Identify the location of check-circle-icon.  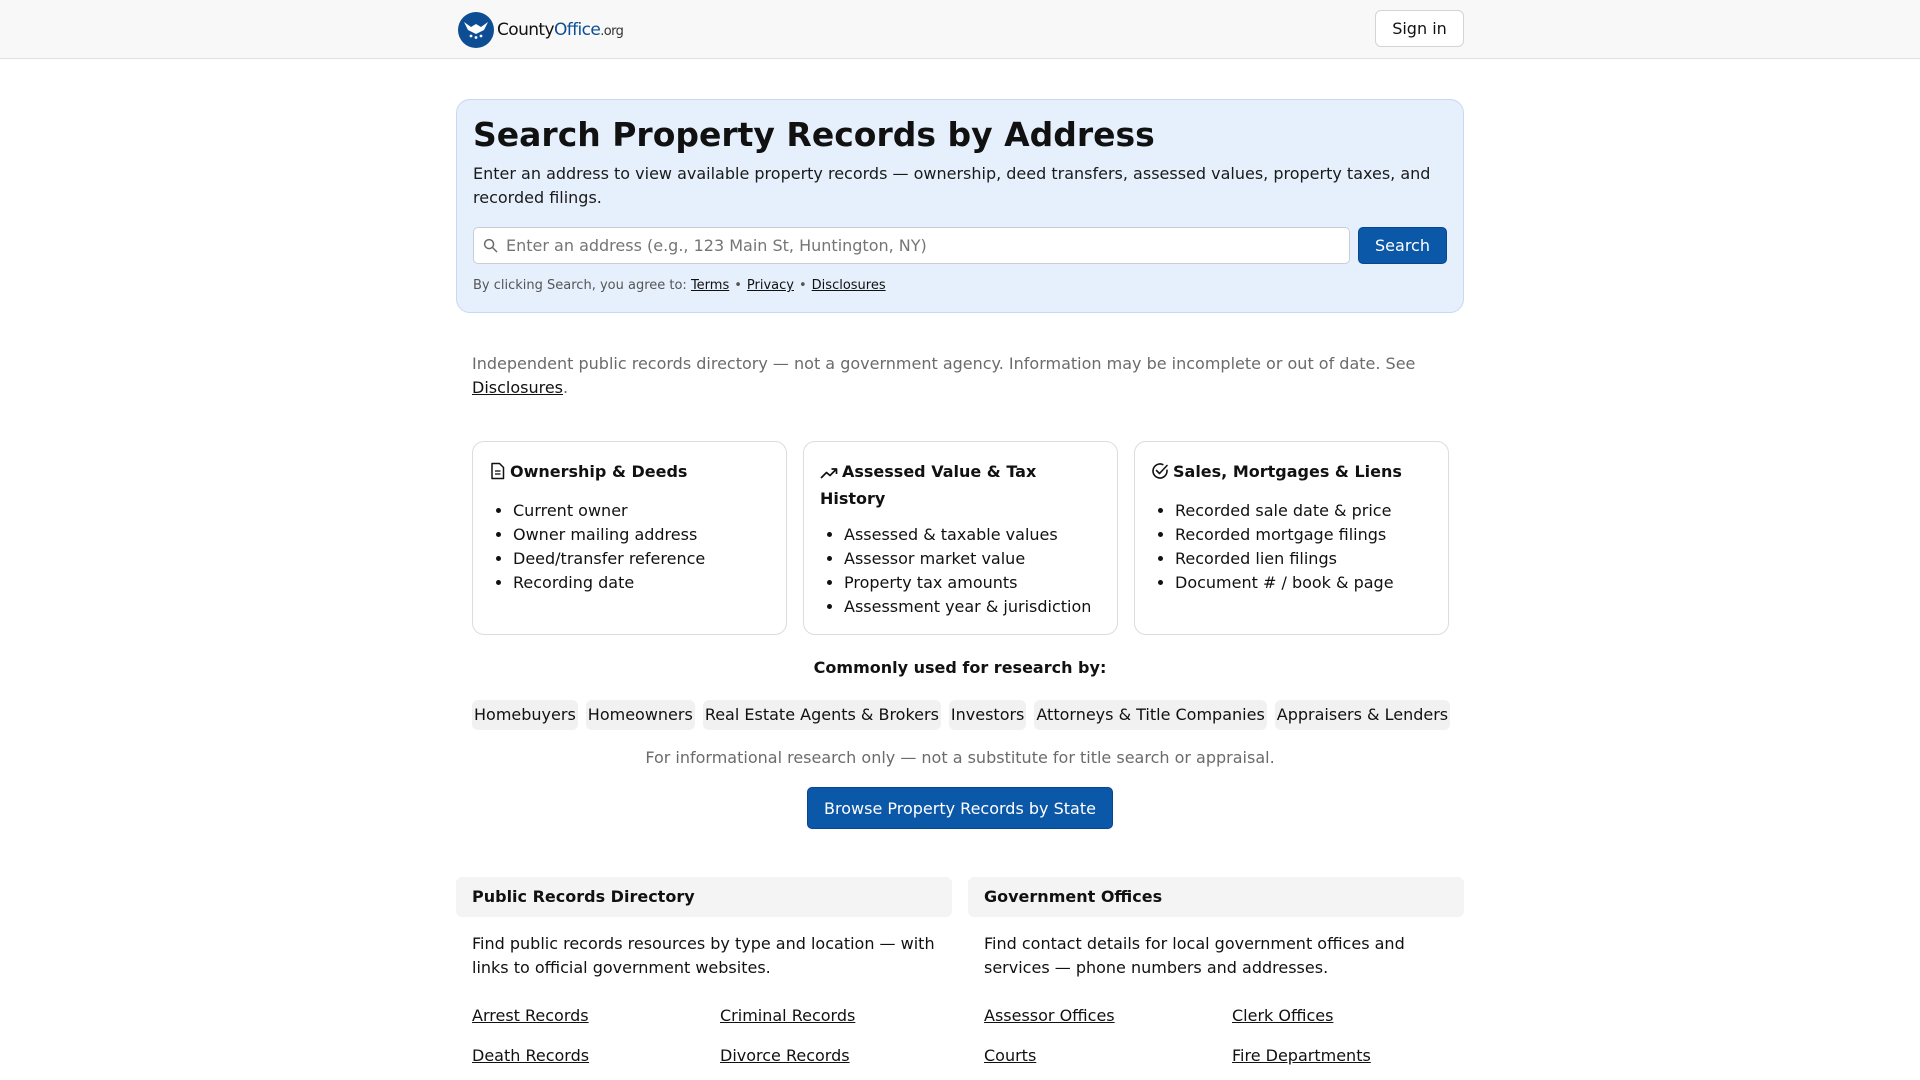
(1160, 474).